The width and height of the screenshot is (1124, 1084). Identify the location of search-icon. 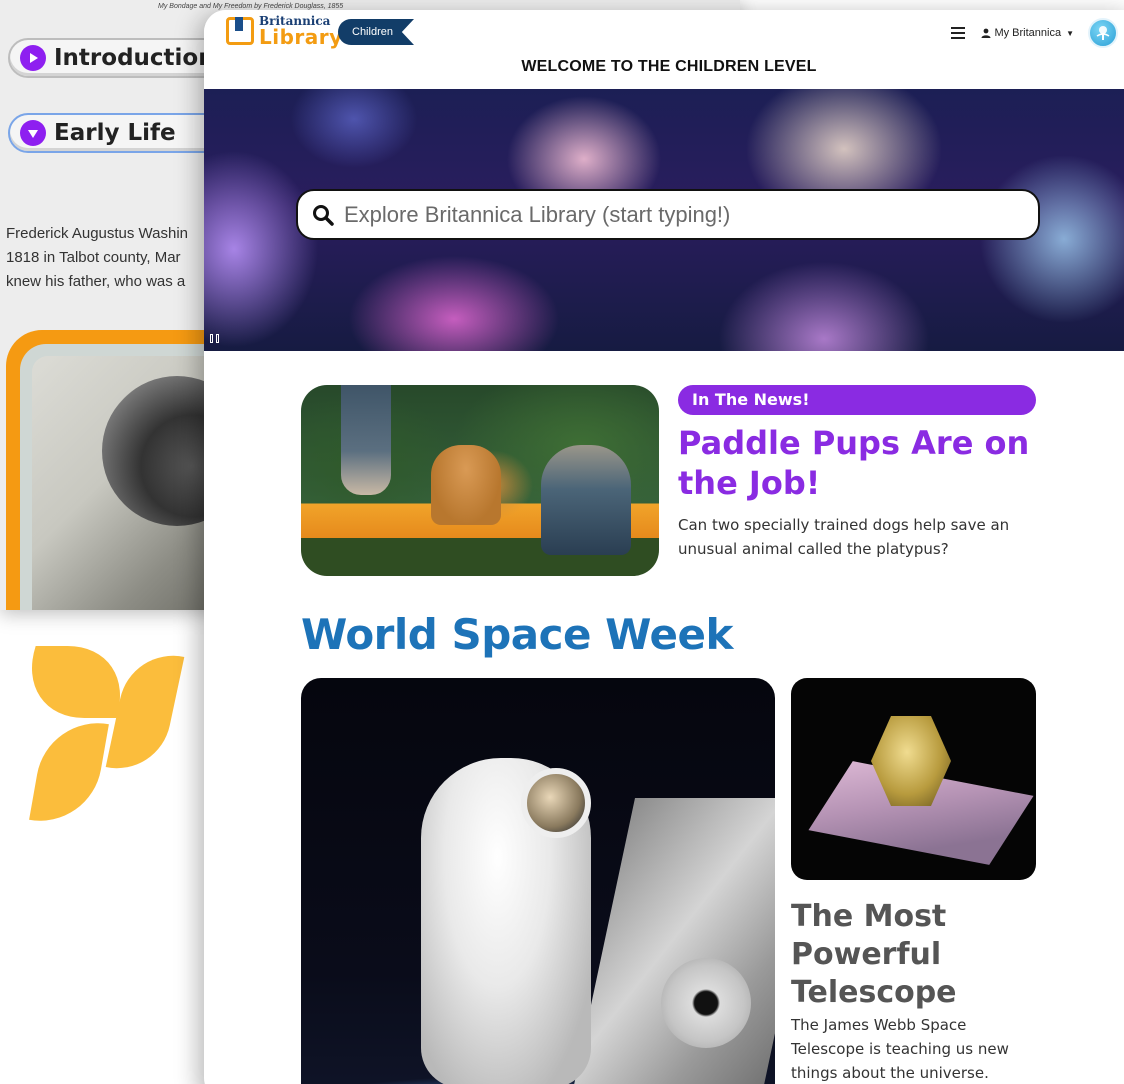
(323, 215).